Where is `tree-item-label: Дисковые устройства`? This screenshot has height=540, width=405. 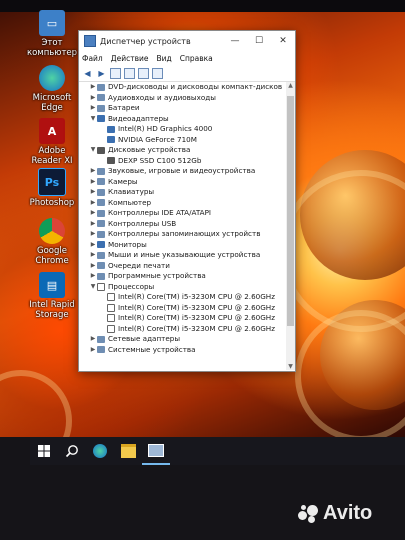 tree-item-label: Дисковые устройства is located at coordinates (149, 149).